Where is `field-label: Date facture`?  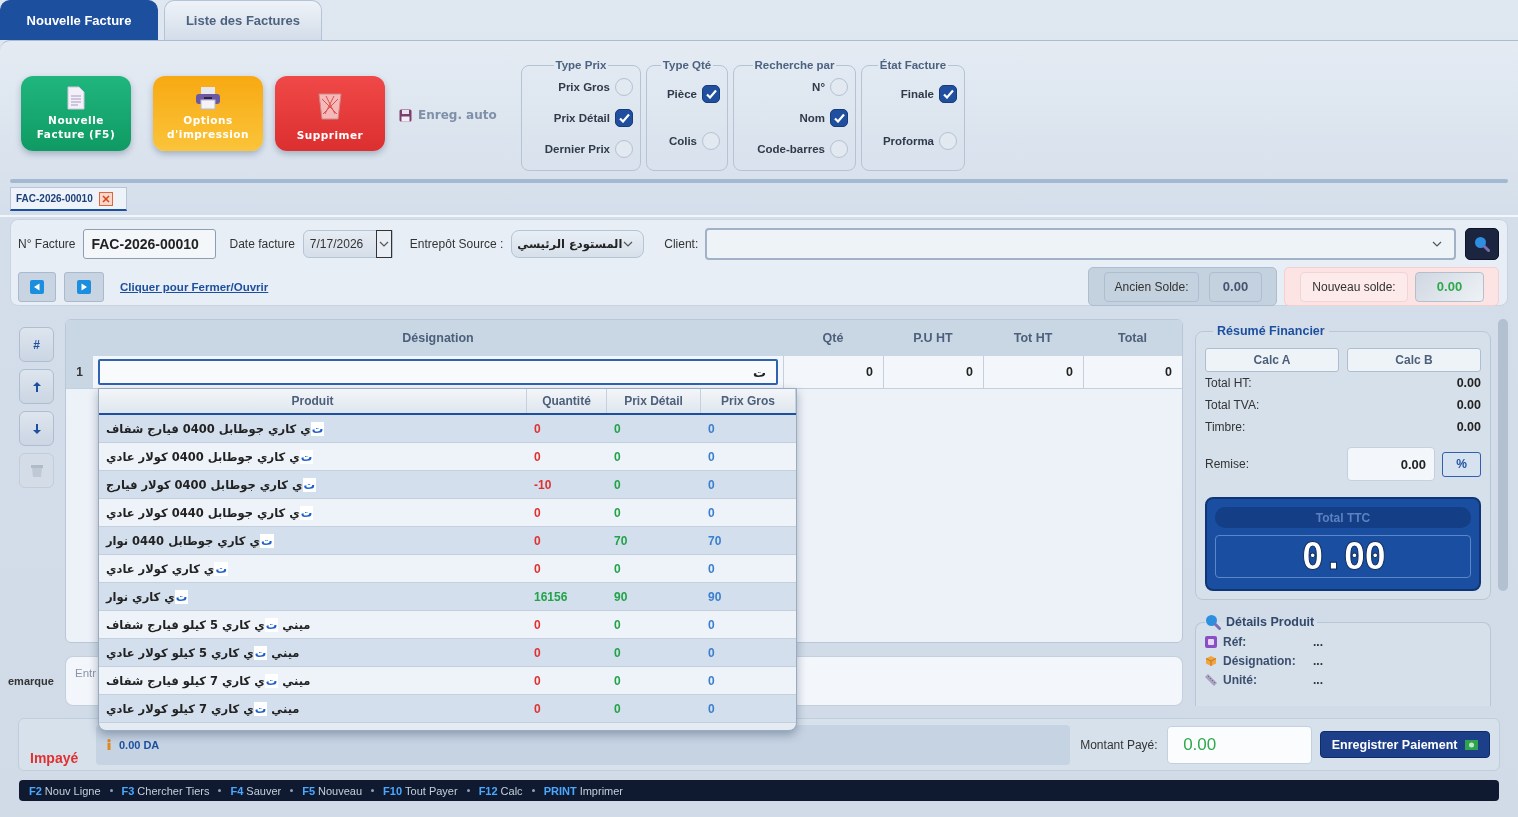
field-label: Date facture is located at coordinates (262, 244).